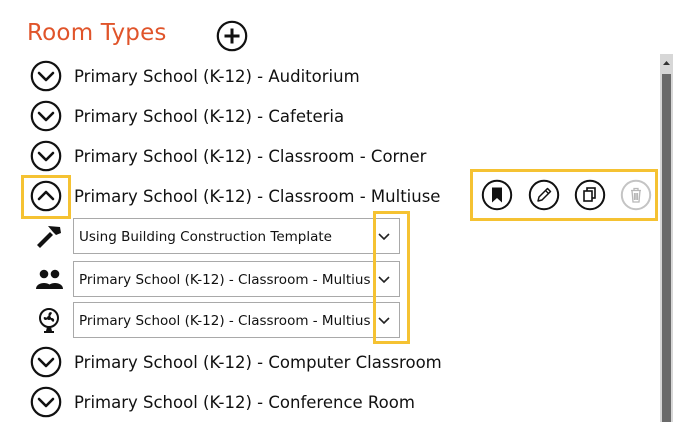  I want to click on fan-icon, so click(49, 320).